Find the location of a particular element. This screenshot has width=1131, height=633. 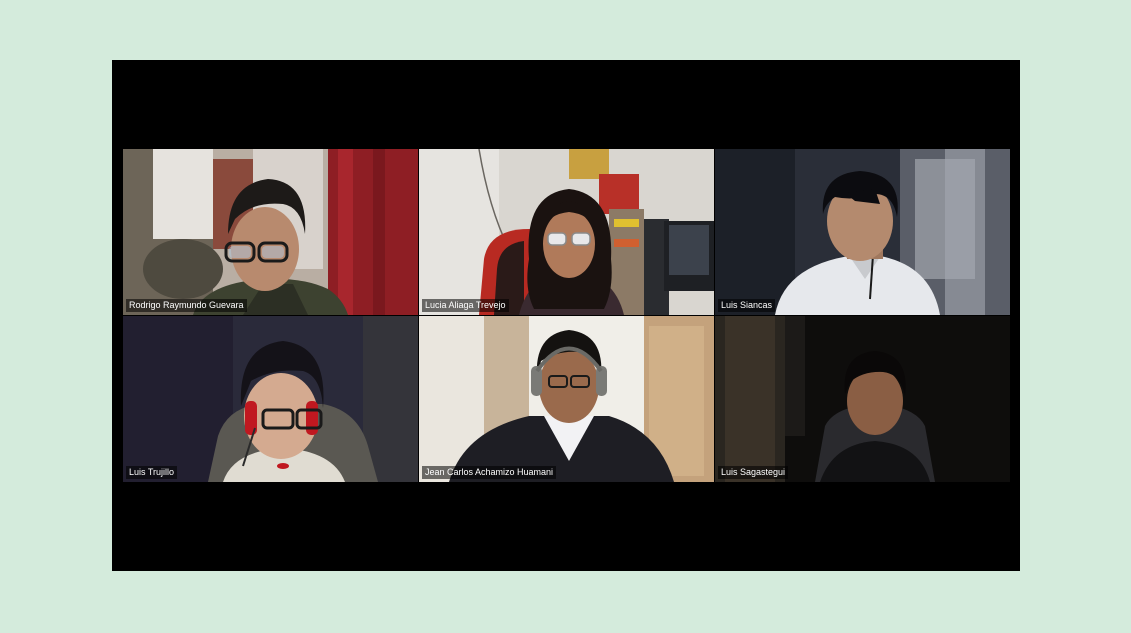

participant-tile-luis-trujillo: Luis Trujillo is located at coordinates (270, 399).